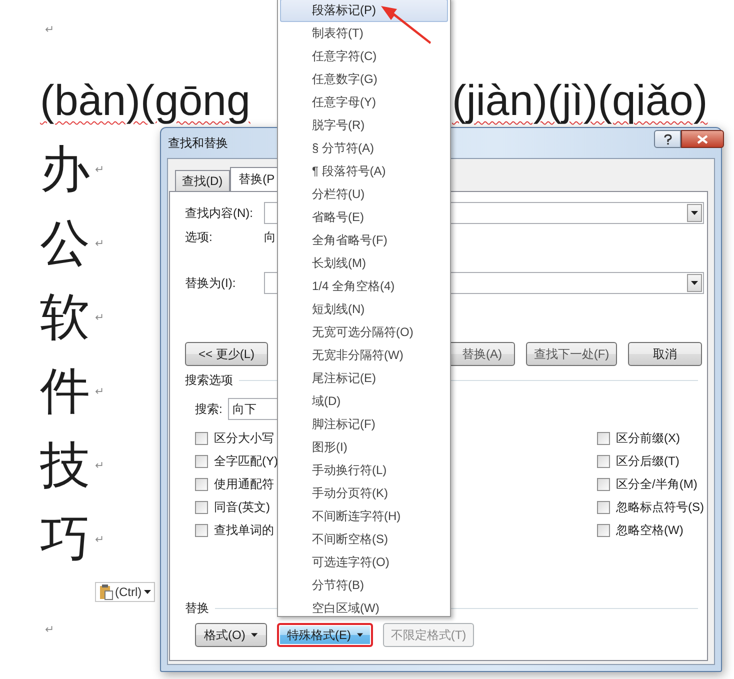  What do you see at coordinates (648, 461) in the screenshot?
I see `checkbox-label: 区分后缀(T)` at bounding box center [648, 461].